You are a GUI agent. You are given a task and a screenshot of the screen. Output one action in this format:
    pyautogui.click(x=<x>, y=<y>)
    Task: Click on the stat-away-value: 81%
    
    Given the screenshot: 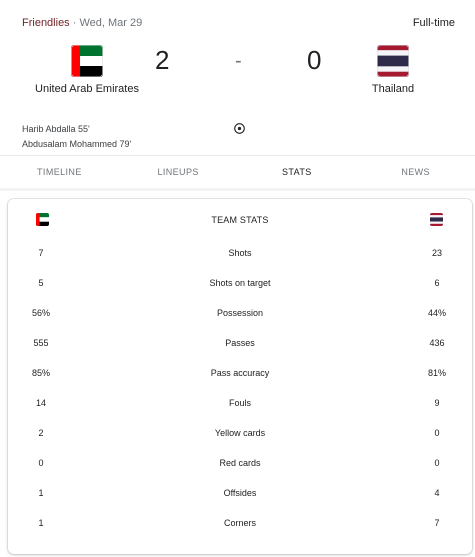 What is the action you would take?
    pyautogui.click(x=437, y=373)
    